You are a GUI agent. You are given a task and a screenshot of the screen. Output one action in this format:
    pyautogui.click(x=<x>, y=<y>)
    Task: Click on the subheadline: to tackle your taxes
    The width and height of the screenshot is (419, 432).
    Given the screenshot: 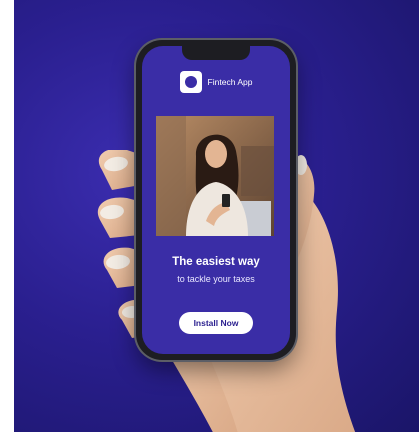 What is the action you would take?
    pyautogui.click(x=216, y=279)
    